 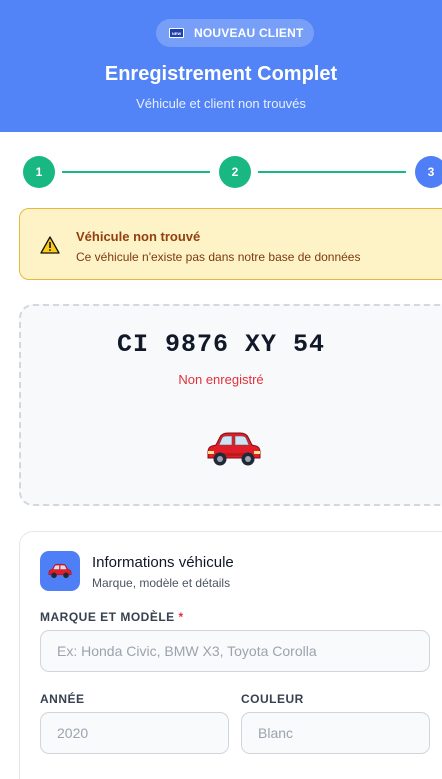 I want to click on step-2: 2, so click(x=235, y=172).